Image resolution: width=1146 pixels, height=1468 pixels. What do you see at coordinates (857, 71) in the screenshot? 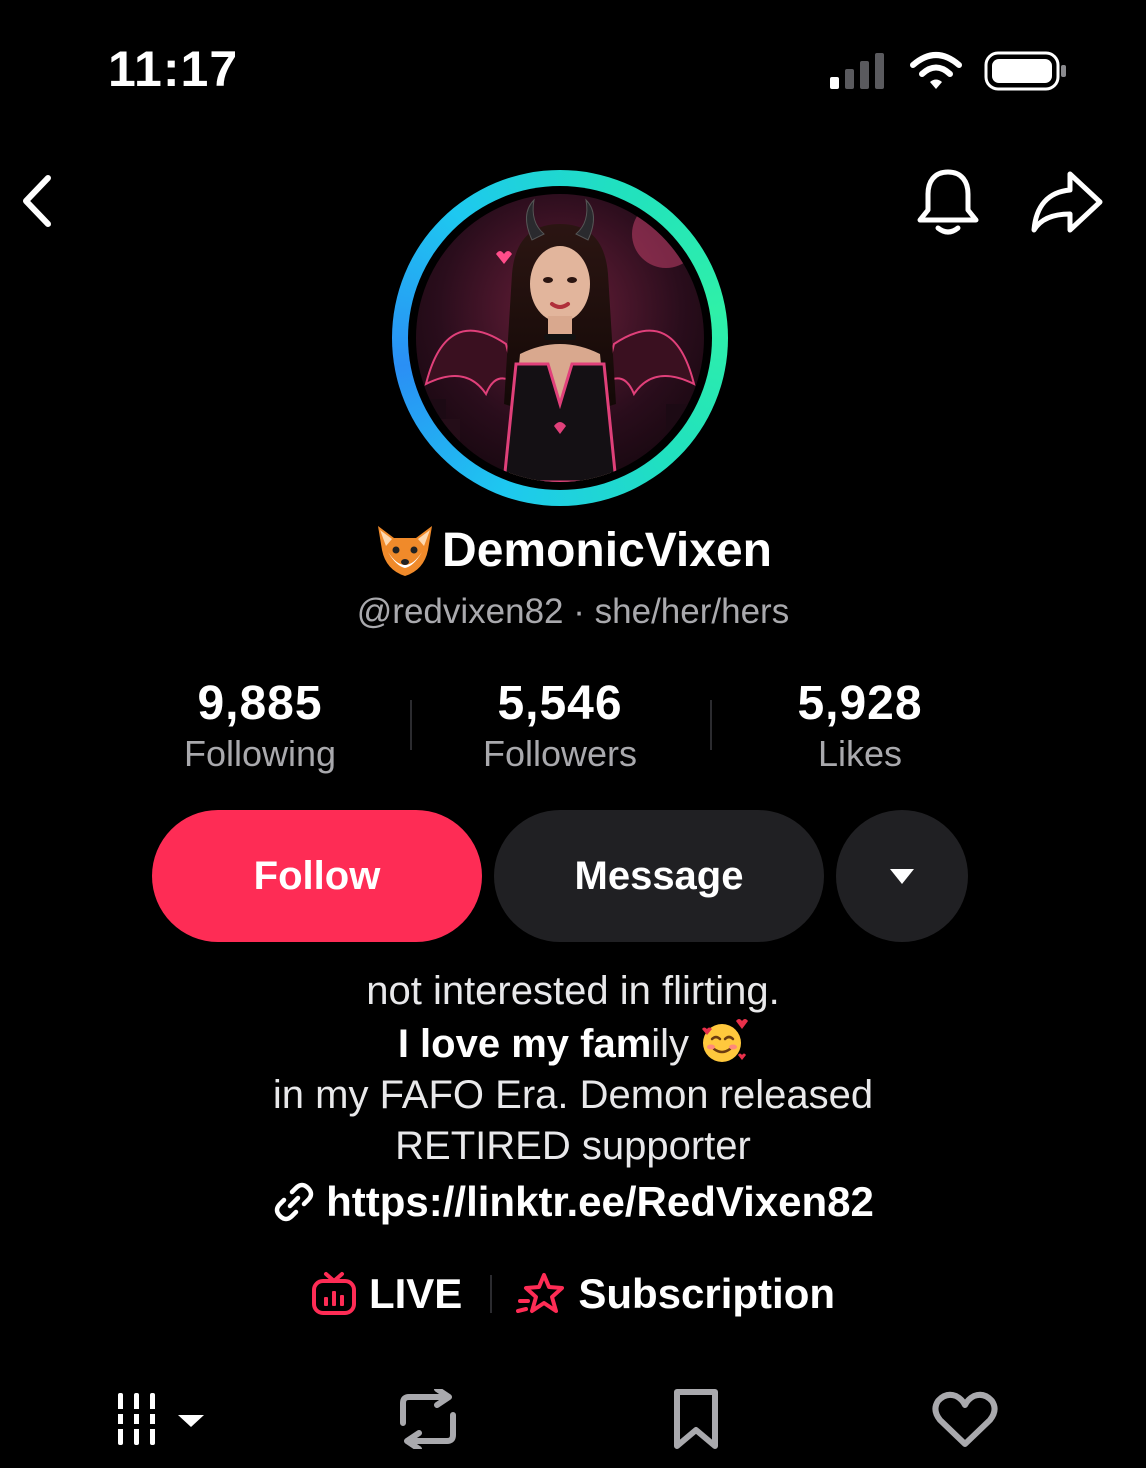
I see `signal-icon` at bounding box center [857, 71].